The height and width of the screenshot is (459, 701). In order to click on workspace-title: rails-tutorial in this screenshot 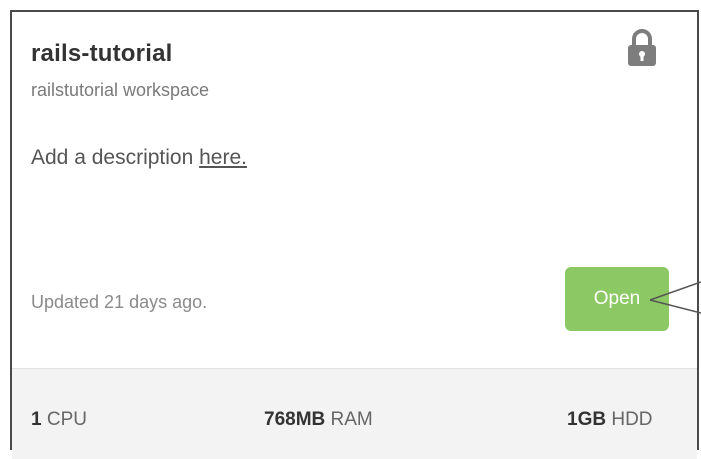, I will do `click(102, 53)`.